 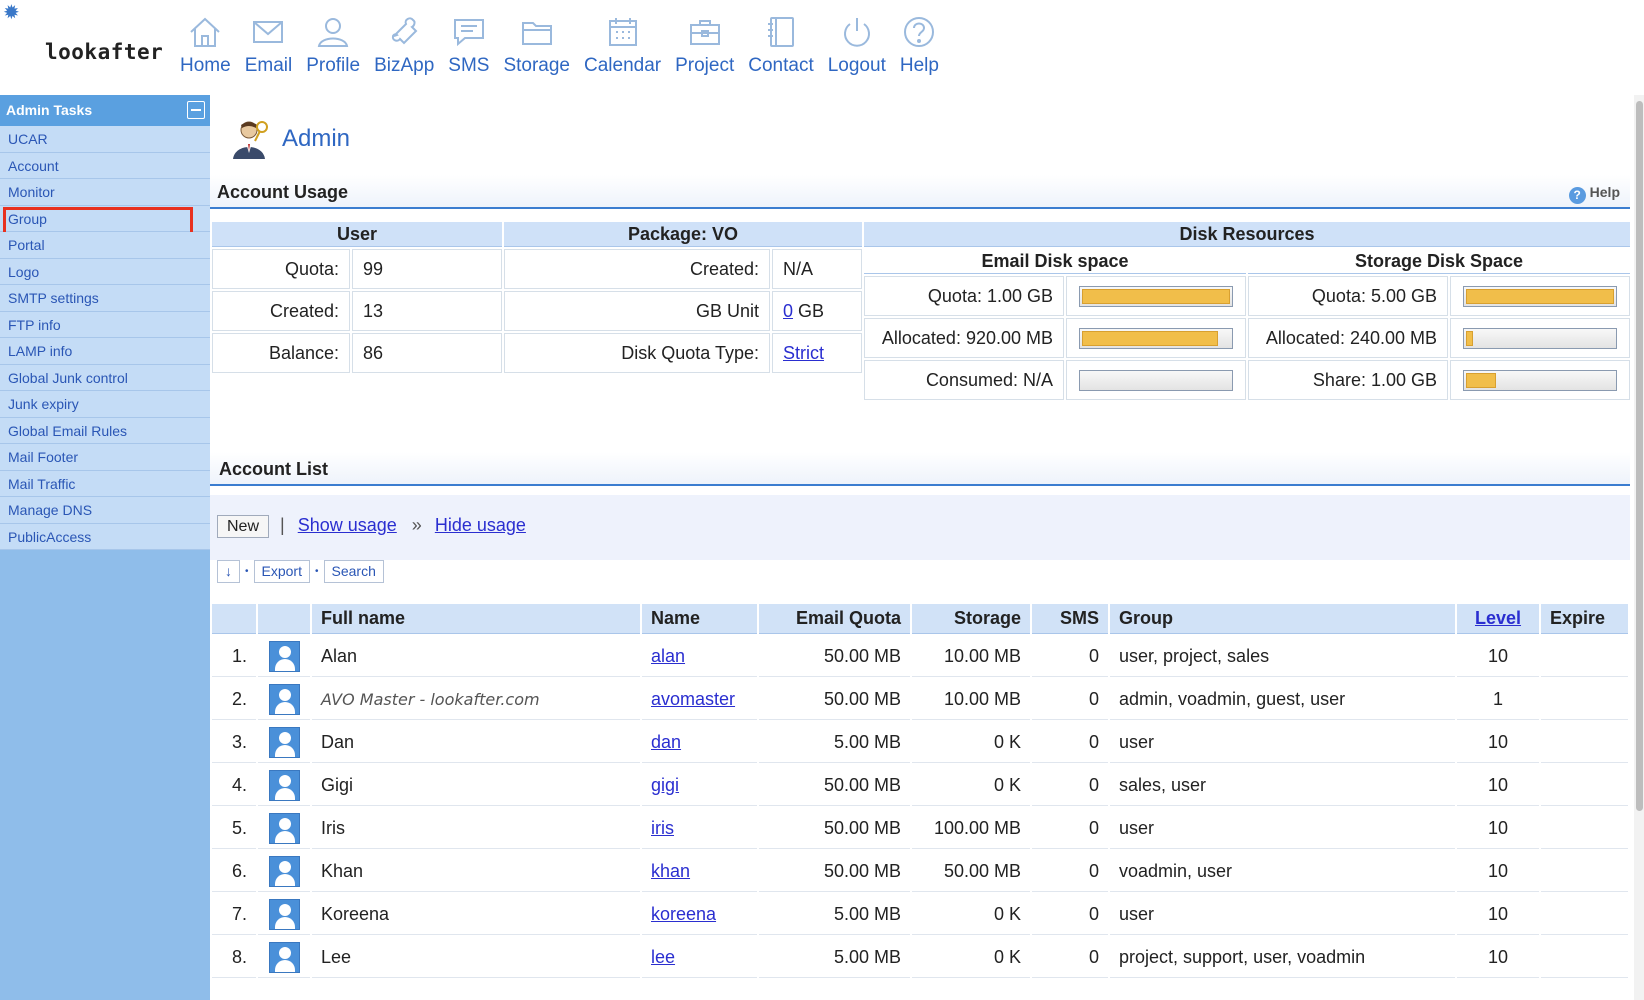 I want to click on sort-down-button: ↓, so click(x=228, y=571).